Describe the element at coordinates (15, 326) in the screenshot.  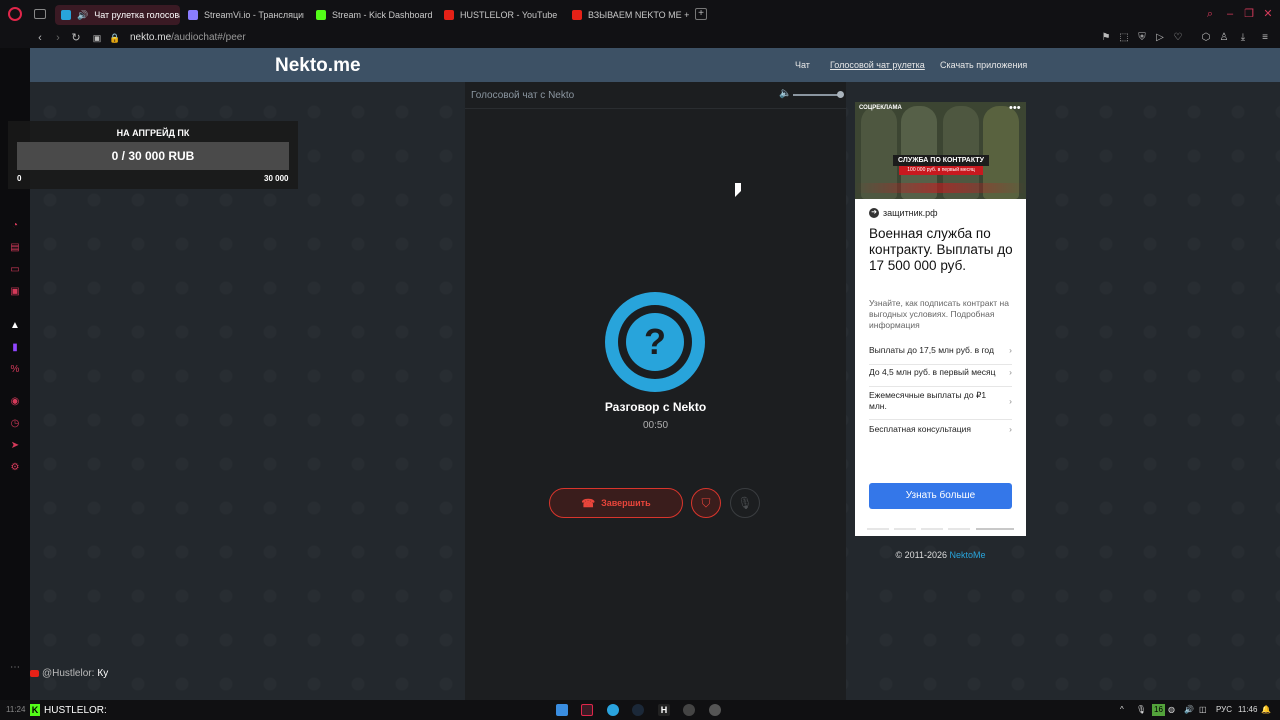
I see `kick-sidebar-icon: ▲` at that location.